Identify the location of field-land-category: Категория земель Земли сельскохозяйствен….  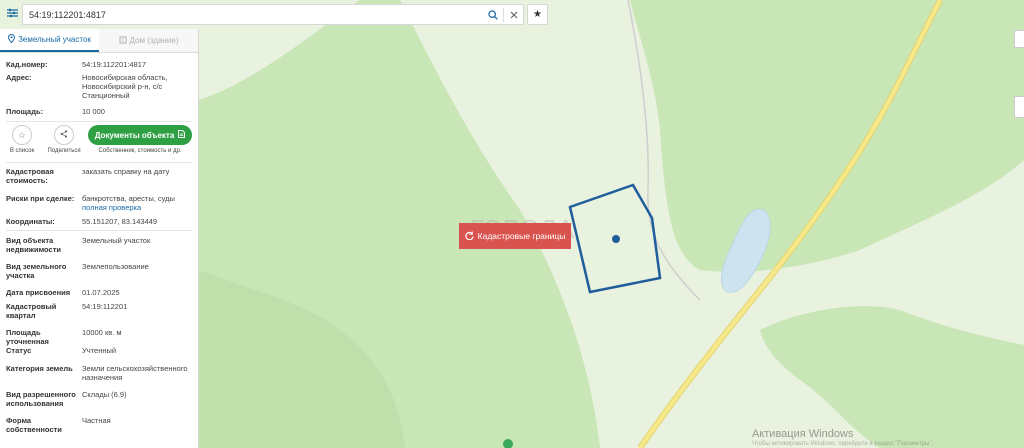
(99, 377).